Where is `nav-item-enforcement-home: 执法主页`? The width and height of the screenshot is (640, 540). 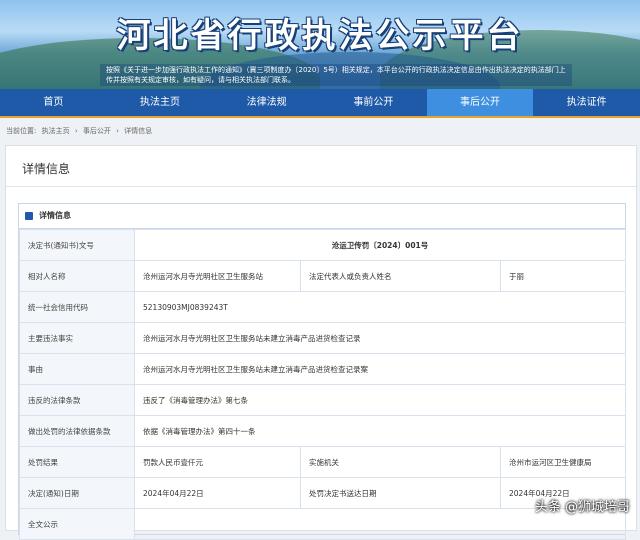
nav-item-enforcement-home: 执法主页 is located at coordinates (160, 102).